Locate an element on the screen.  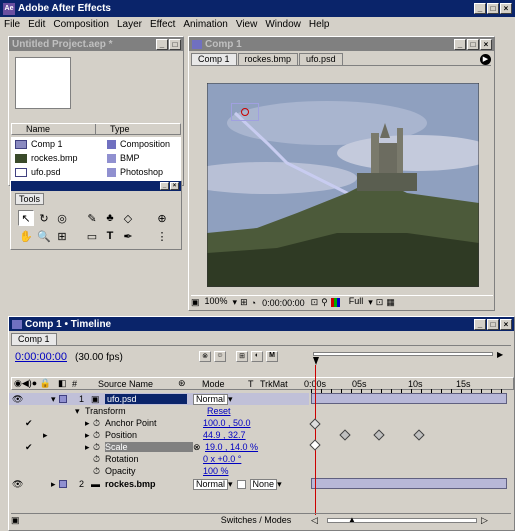
rotation-value: 0 x +0.0 ° is located at coordinates (222, 459).